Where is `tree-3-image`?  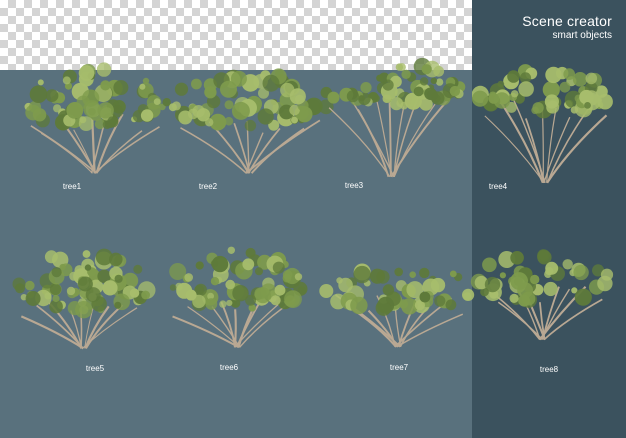
tree-3-image is located at coordinates (393, 117).